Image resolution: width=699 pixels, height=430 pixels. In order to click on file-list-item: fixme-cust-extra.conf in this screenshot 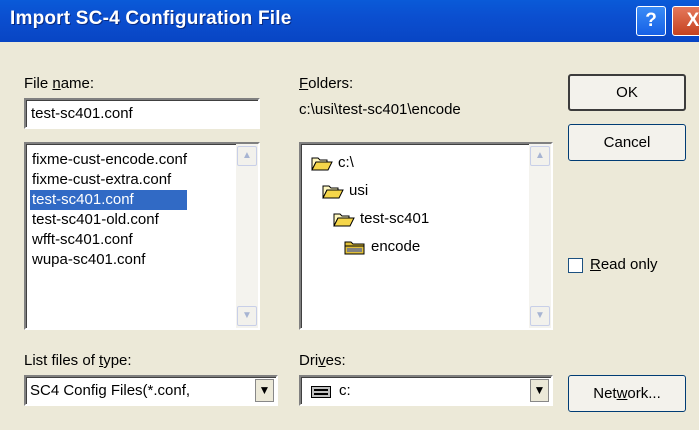, I will do `click(108, 180)`.